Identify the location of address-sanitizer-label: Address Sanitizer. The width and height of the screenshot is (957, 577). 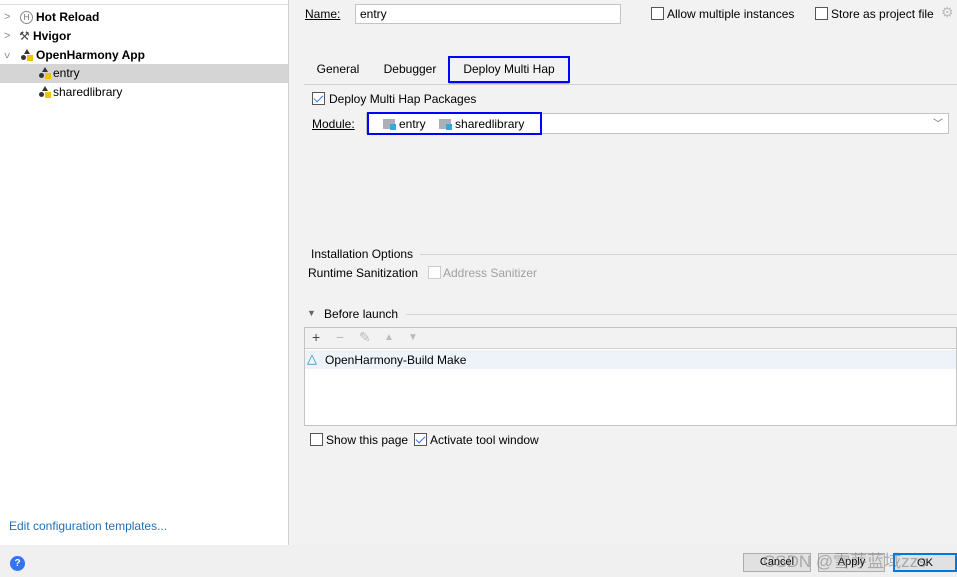
(490, 273).